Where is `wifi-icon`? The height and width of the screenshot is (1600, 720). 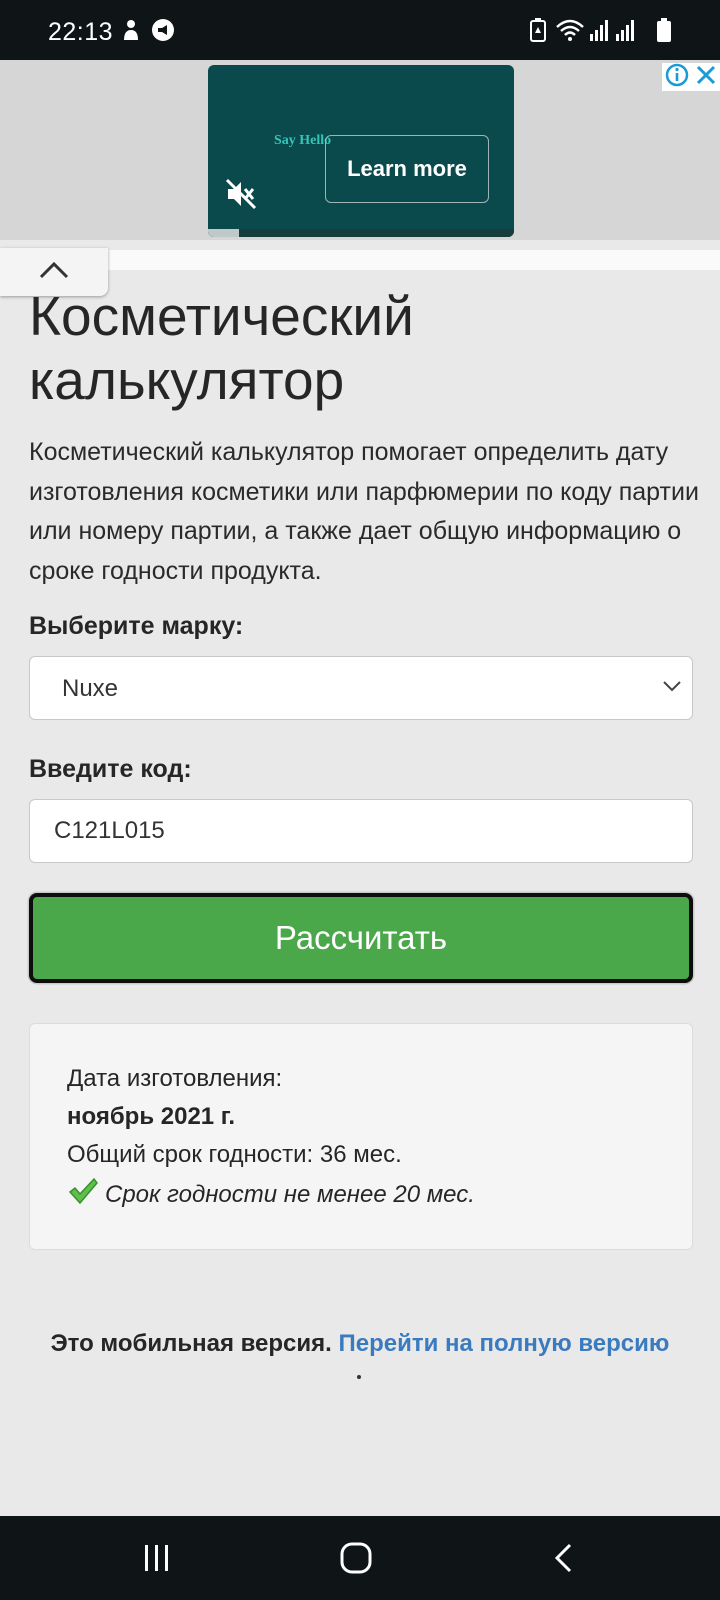 wifi-icon is located at coordinates (570, 30).